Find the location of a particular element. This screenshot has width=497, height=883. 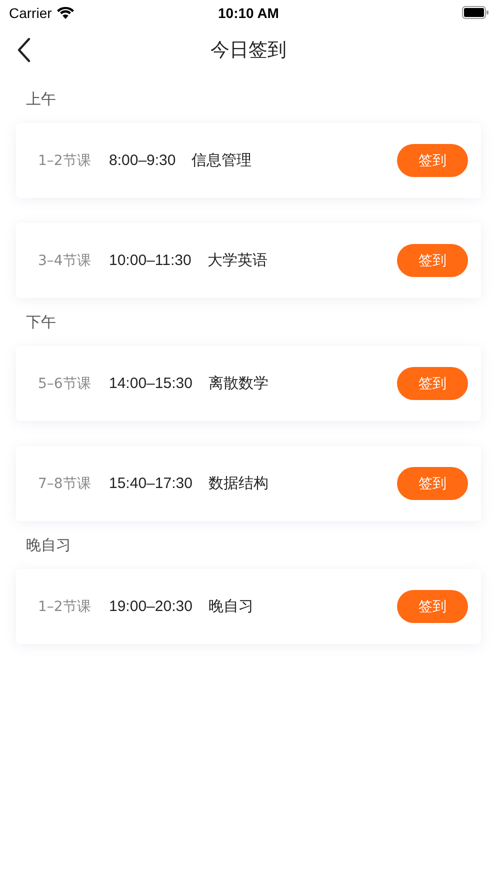

subject-name: 离散数学 is located at coordinates (239, 383).